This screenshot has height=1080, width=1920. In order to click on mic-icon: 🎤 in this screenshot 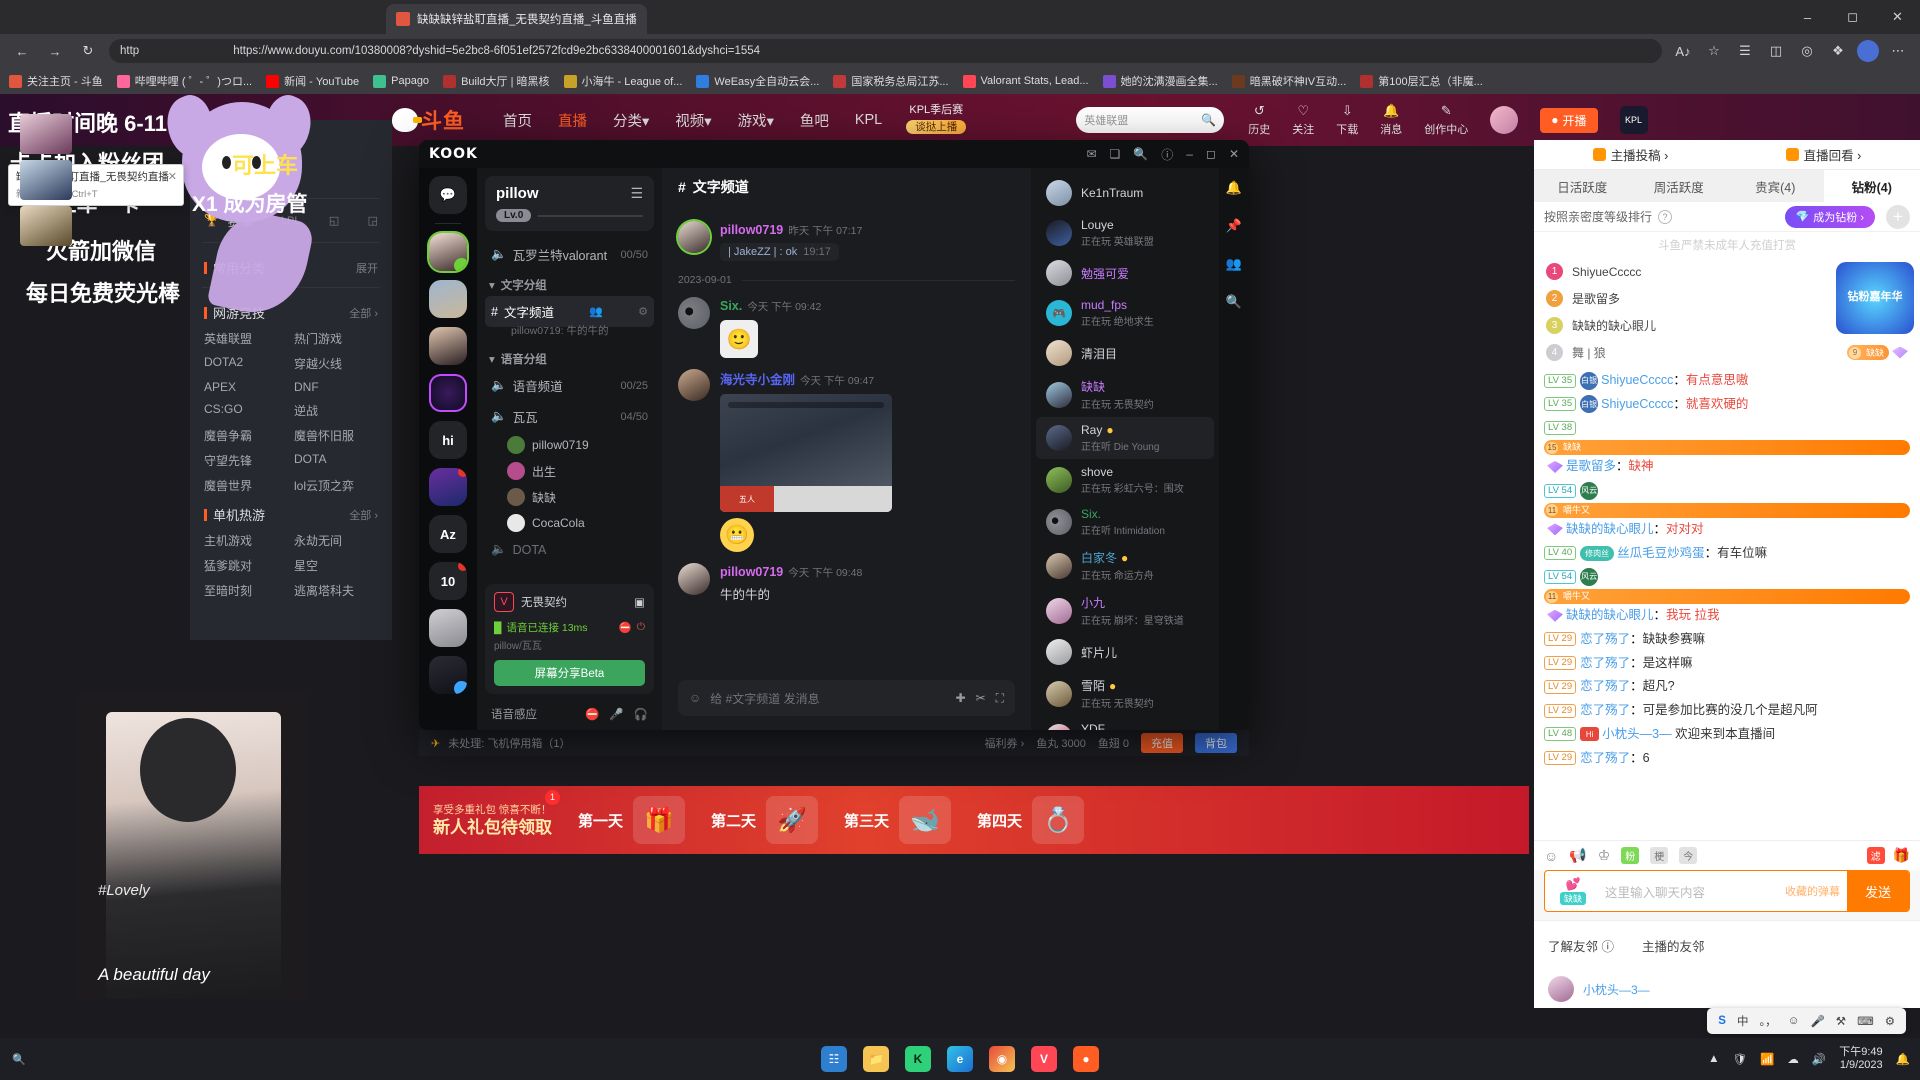, I will do `click(1817, 1021)`.